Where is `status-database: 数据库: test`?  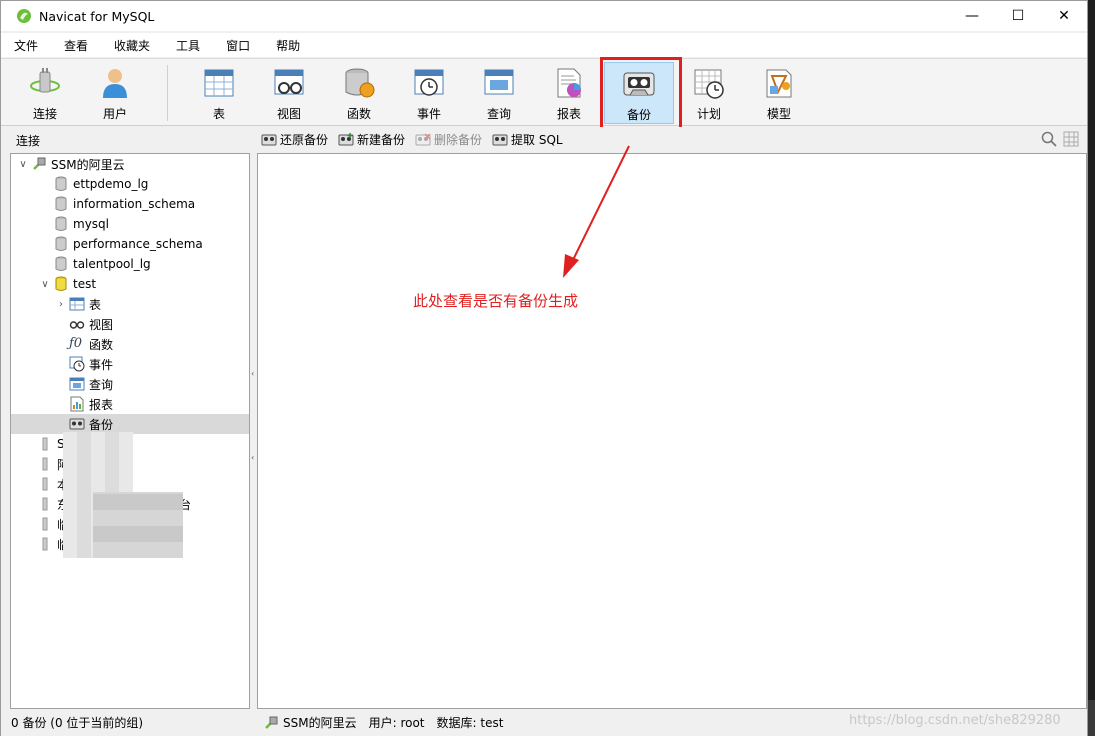
status-database: 数据库: test is located at coordinates (470, 723).